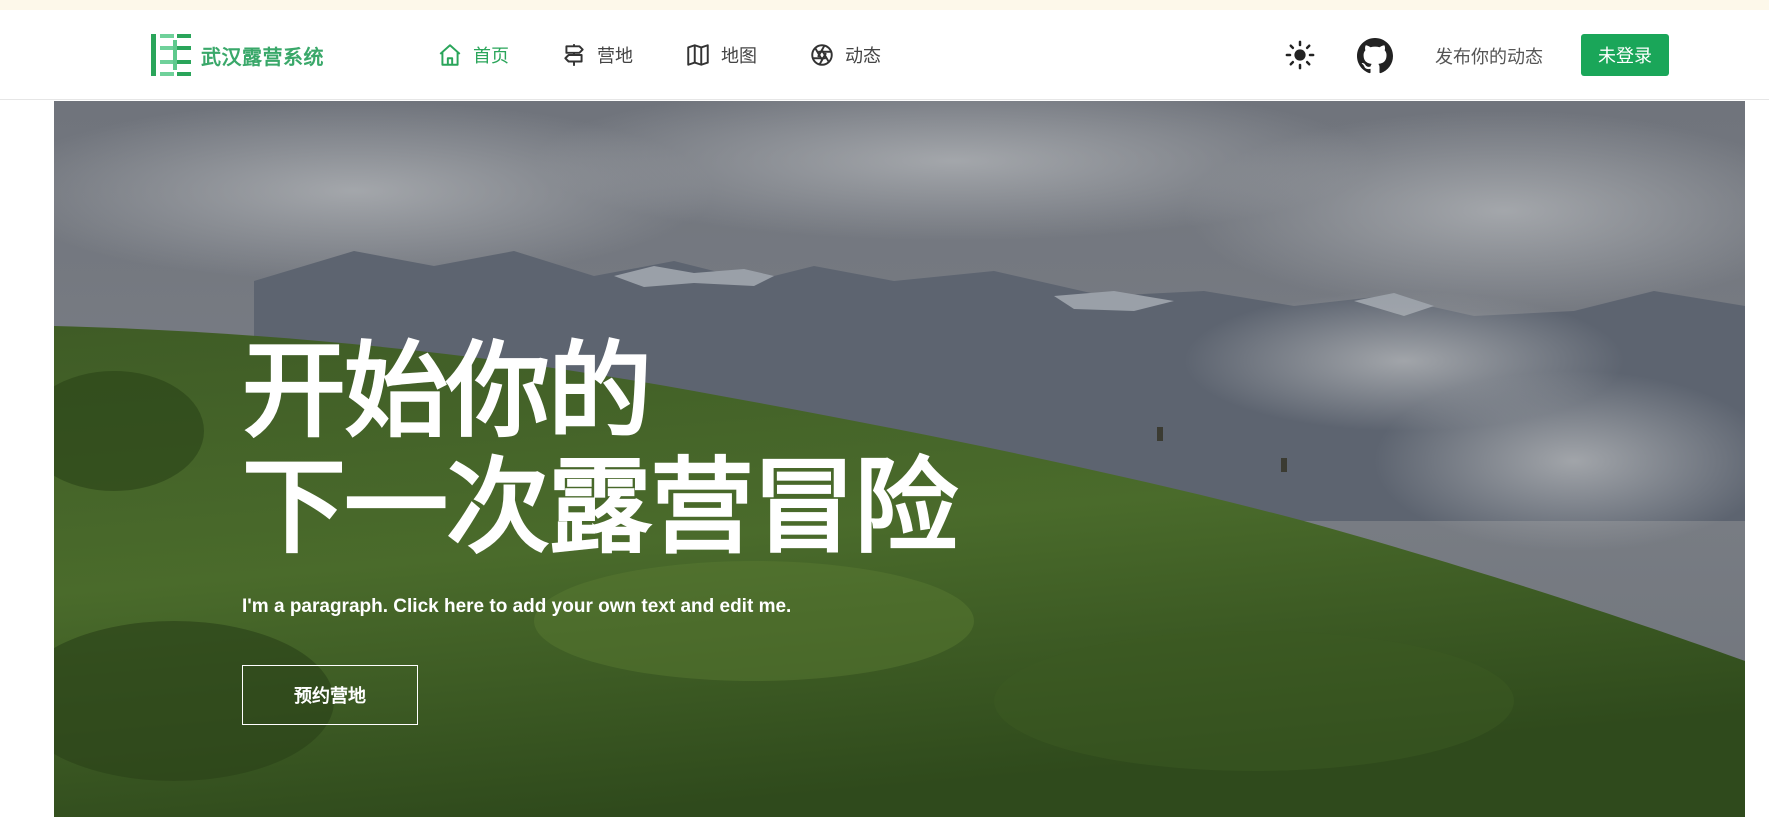 The image size is (1769, 817). Describe the element at coordinates (1489, 56) in the screenshot. I see `post-moment-link: 发布你的动态` at that location.